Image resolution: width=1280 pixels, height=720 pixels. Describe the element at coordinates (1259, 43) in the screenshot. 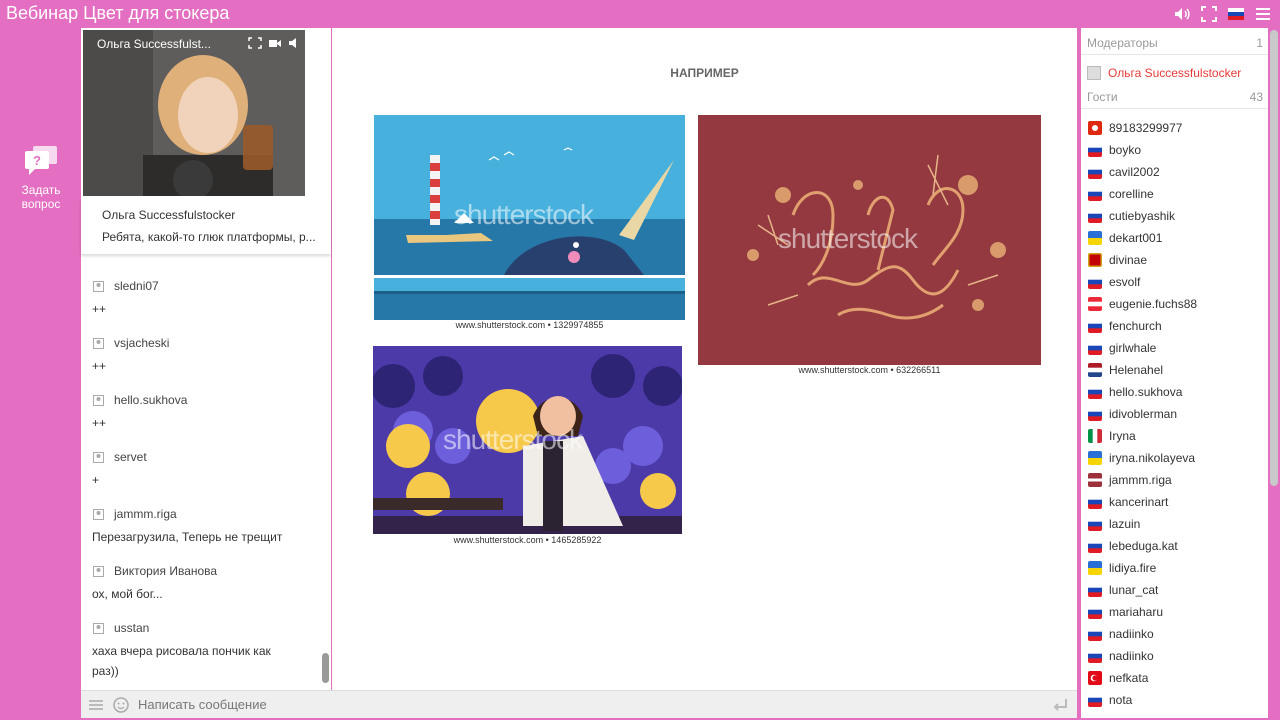

I see `moderators-count: 1` at that location.